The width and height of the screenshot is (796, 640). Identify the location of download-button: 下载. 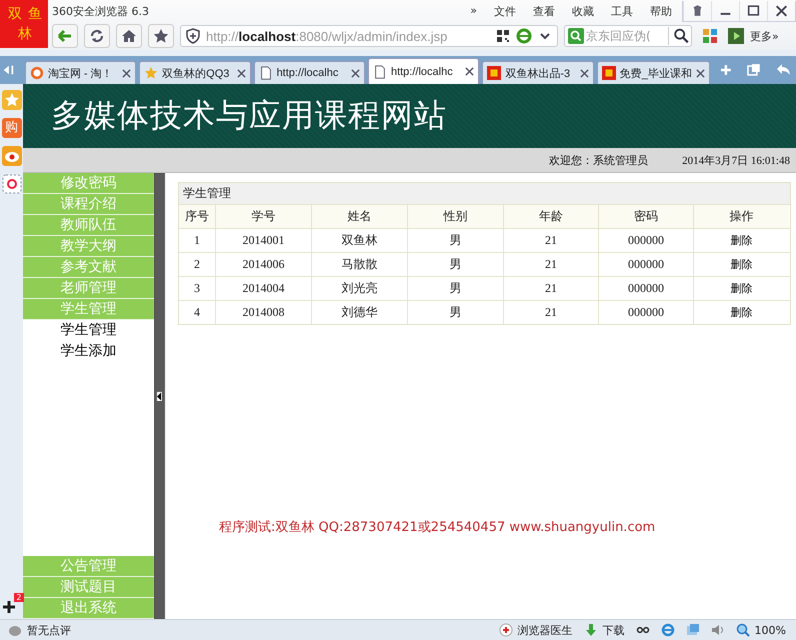
(613, 630).